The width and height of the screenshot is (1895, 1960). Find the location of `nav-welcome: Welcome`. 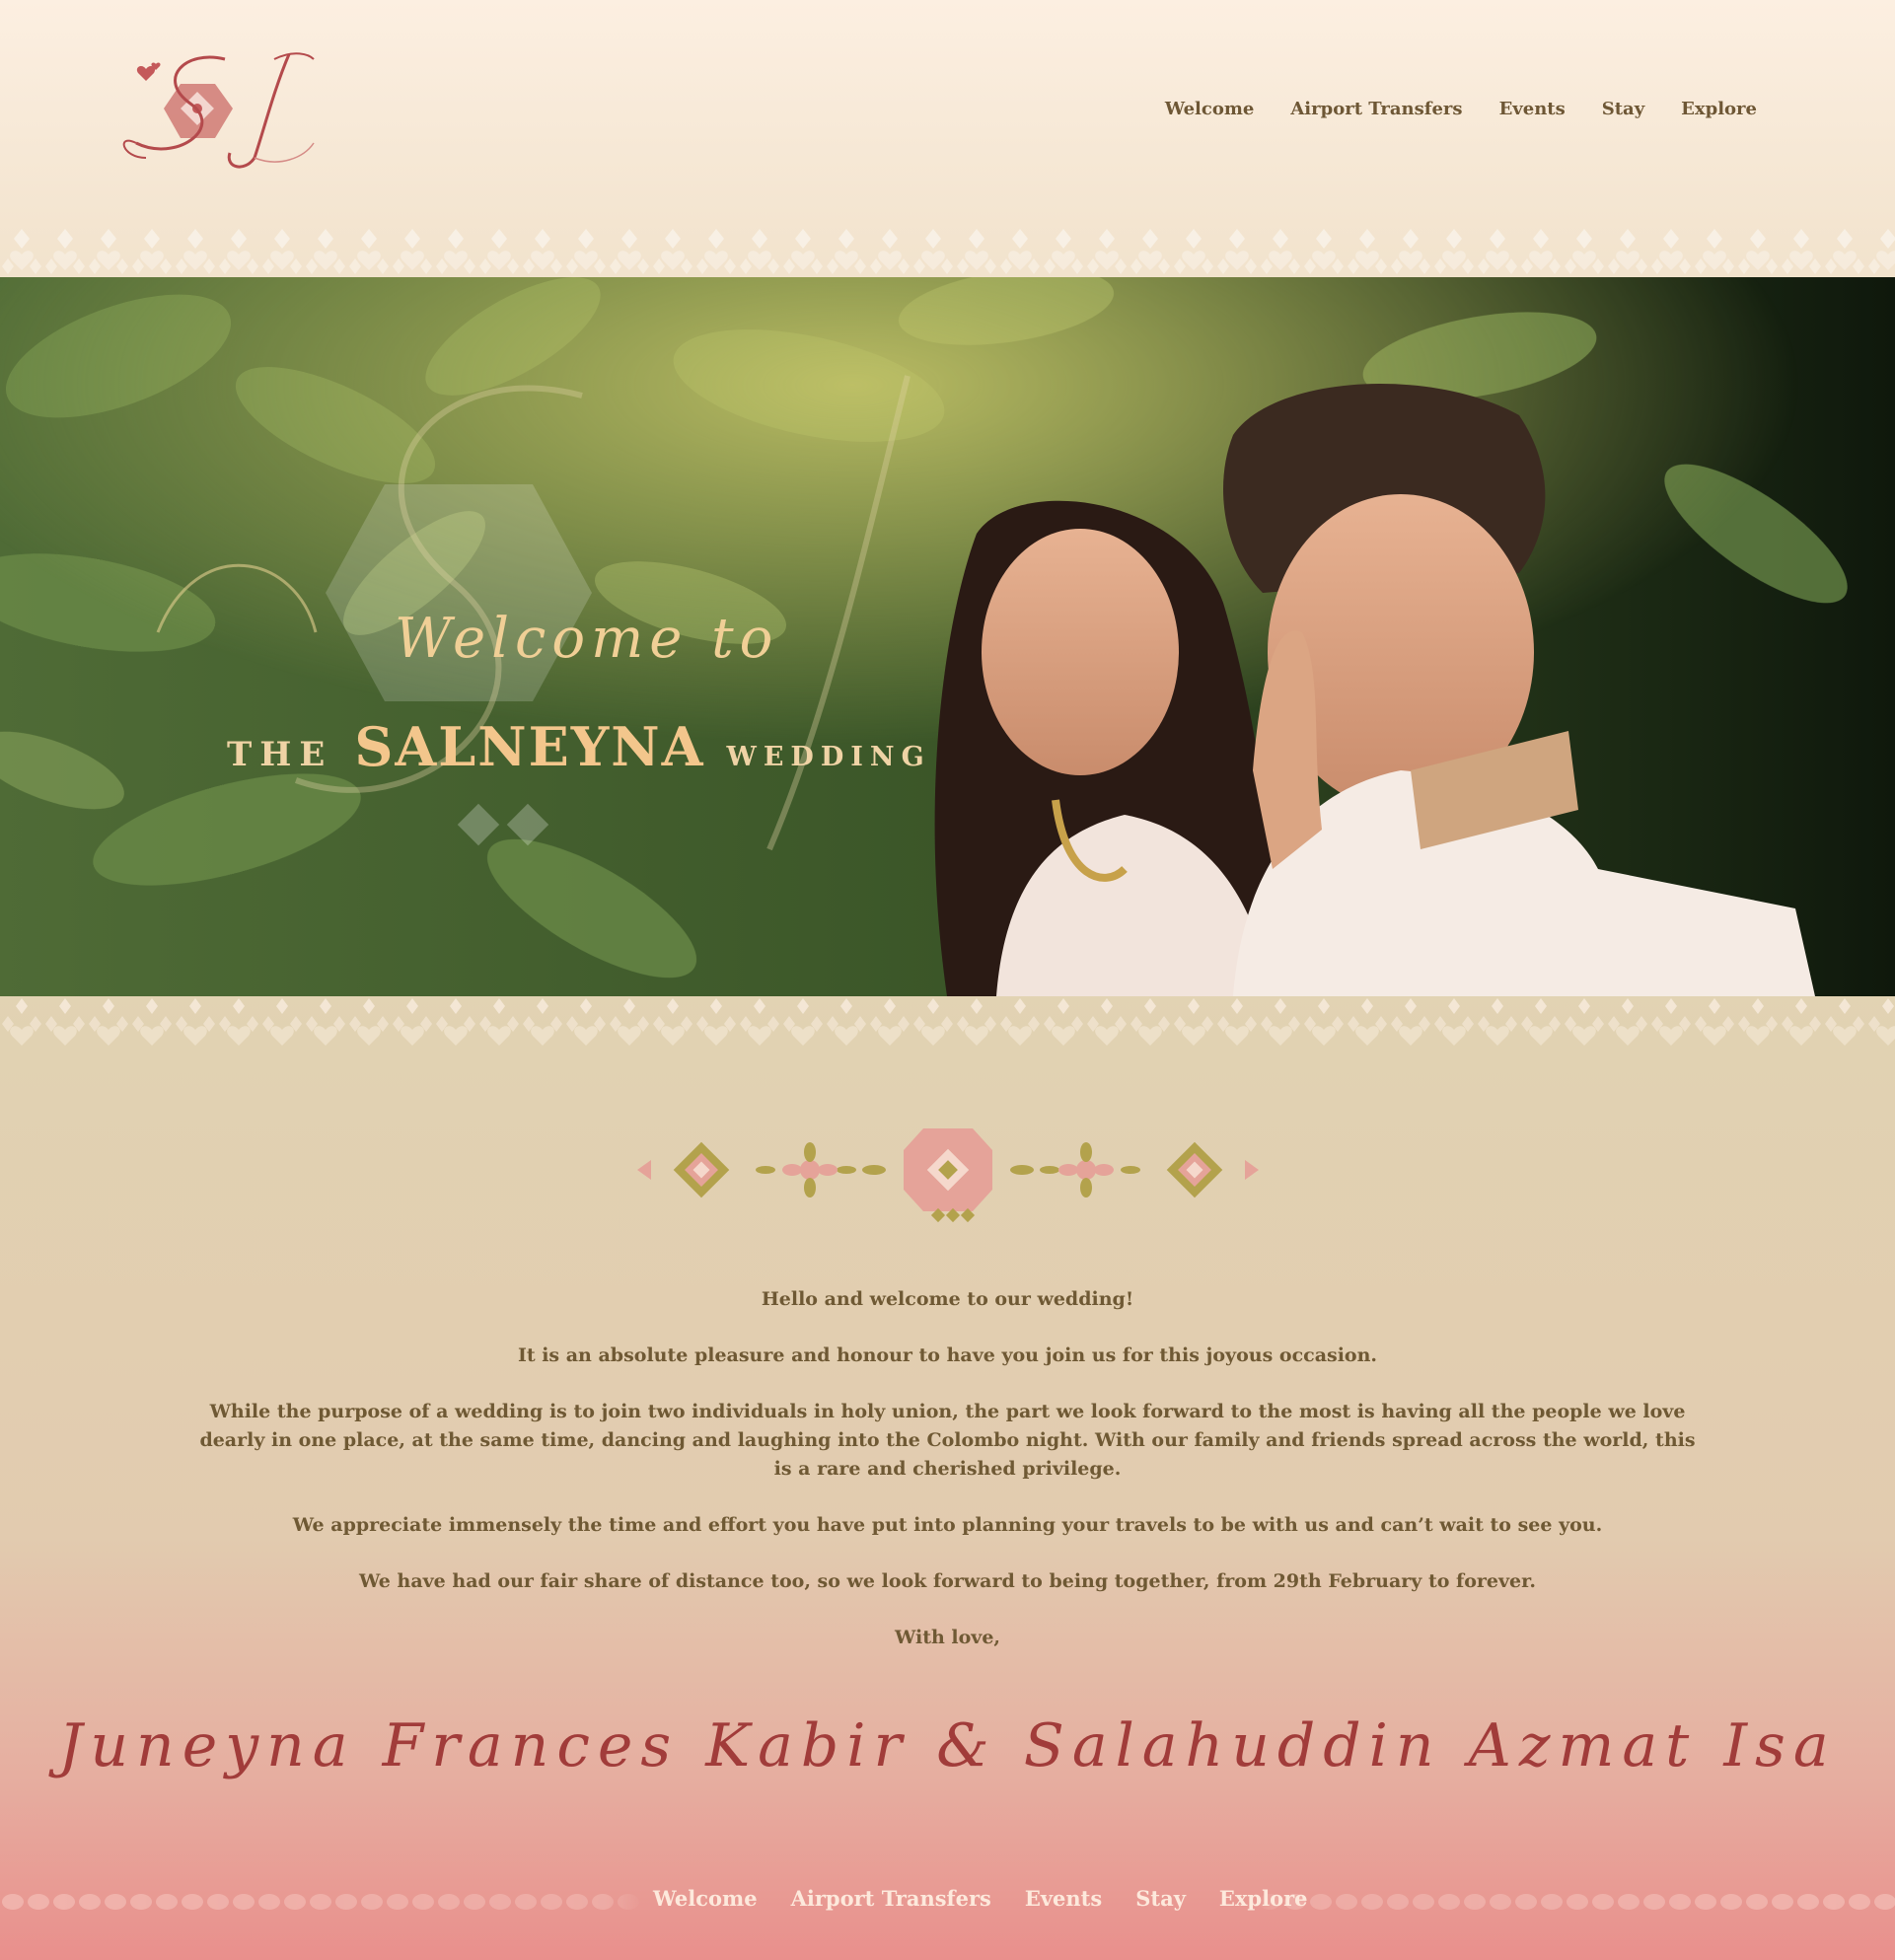

nav-welcome: Welcome is located at coordinates (1210, 109).